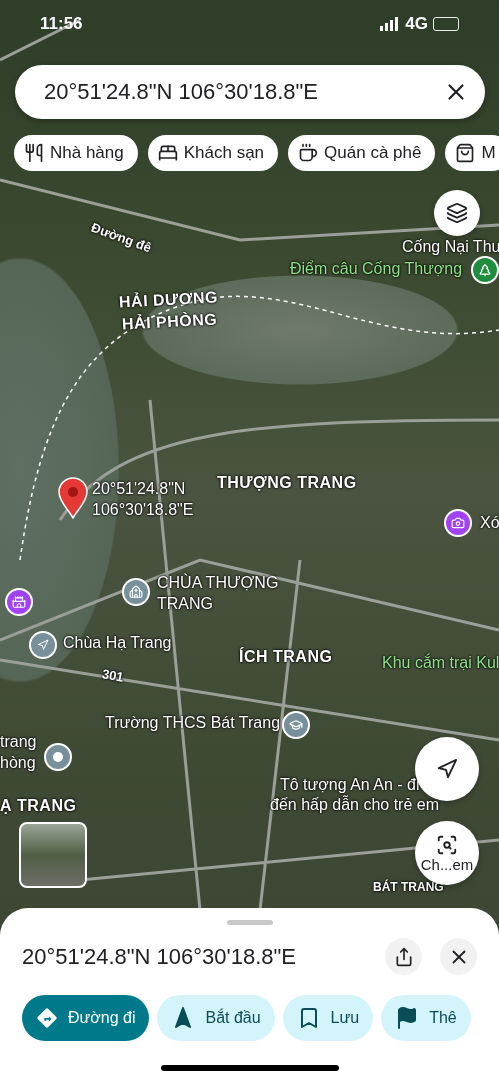  I want to click on map-label: trang, so click(18, 742).